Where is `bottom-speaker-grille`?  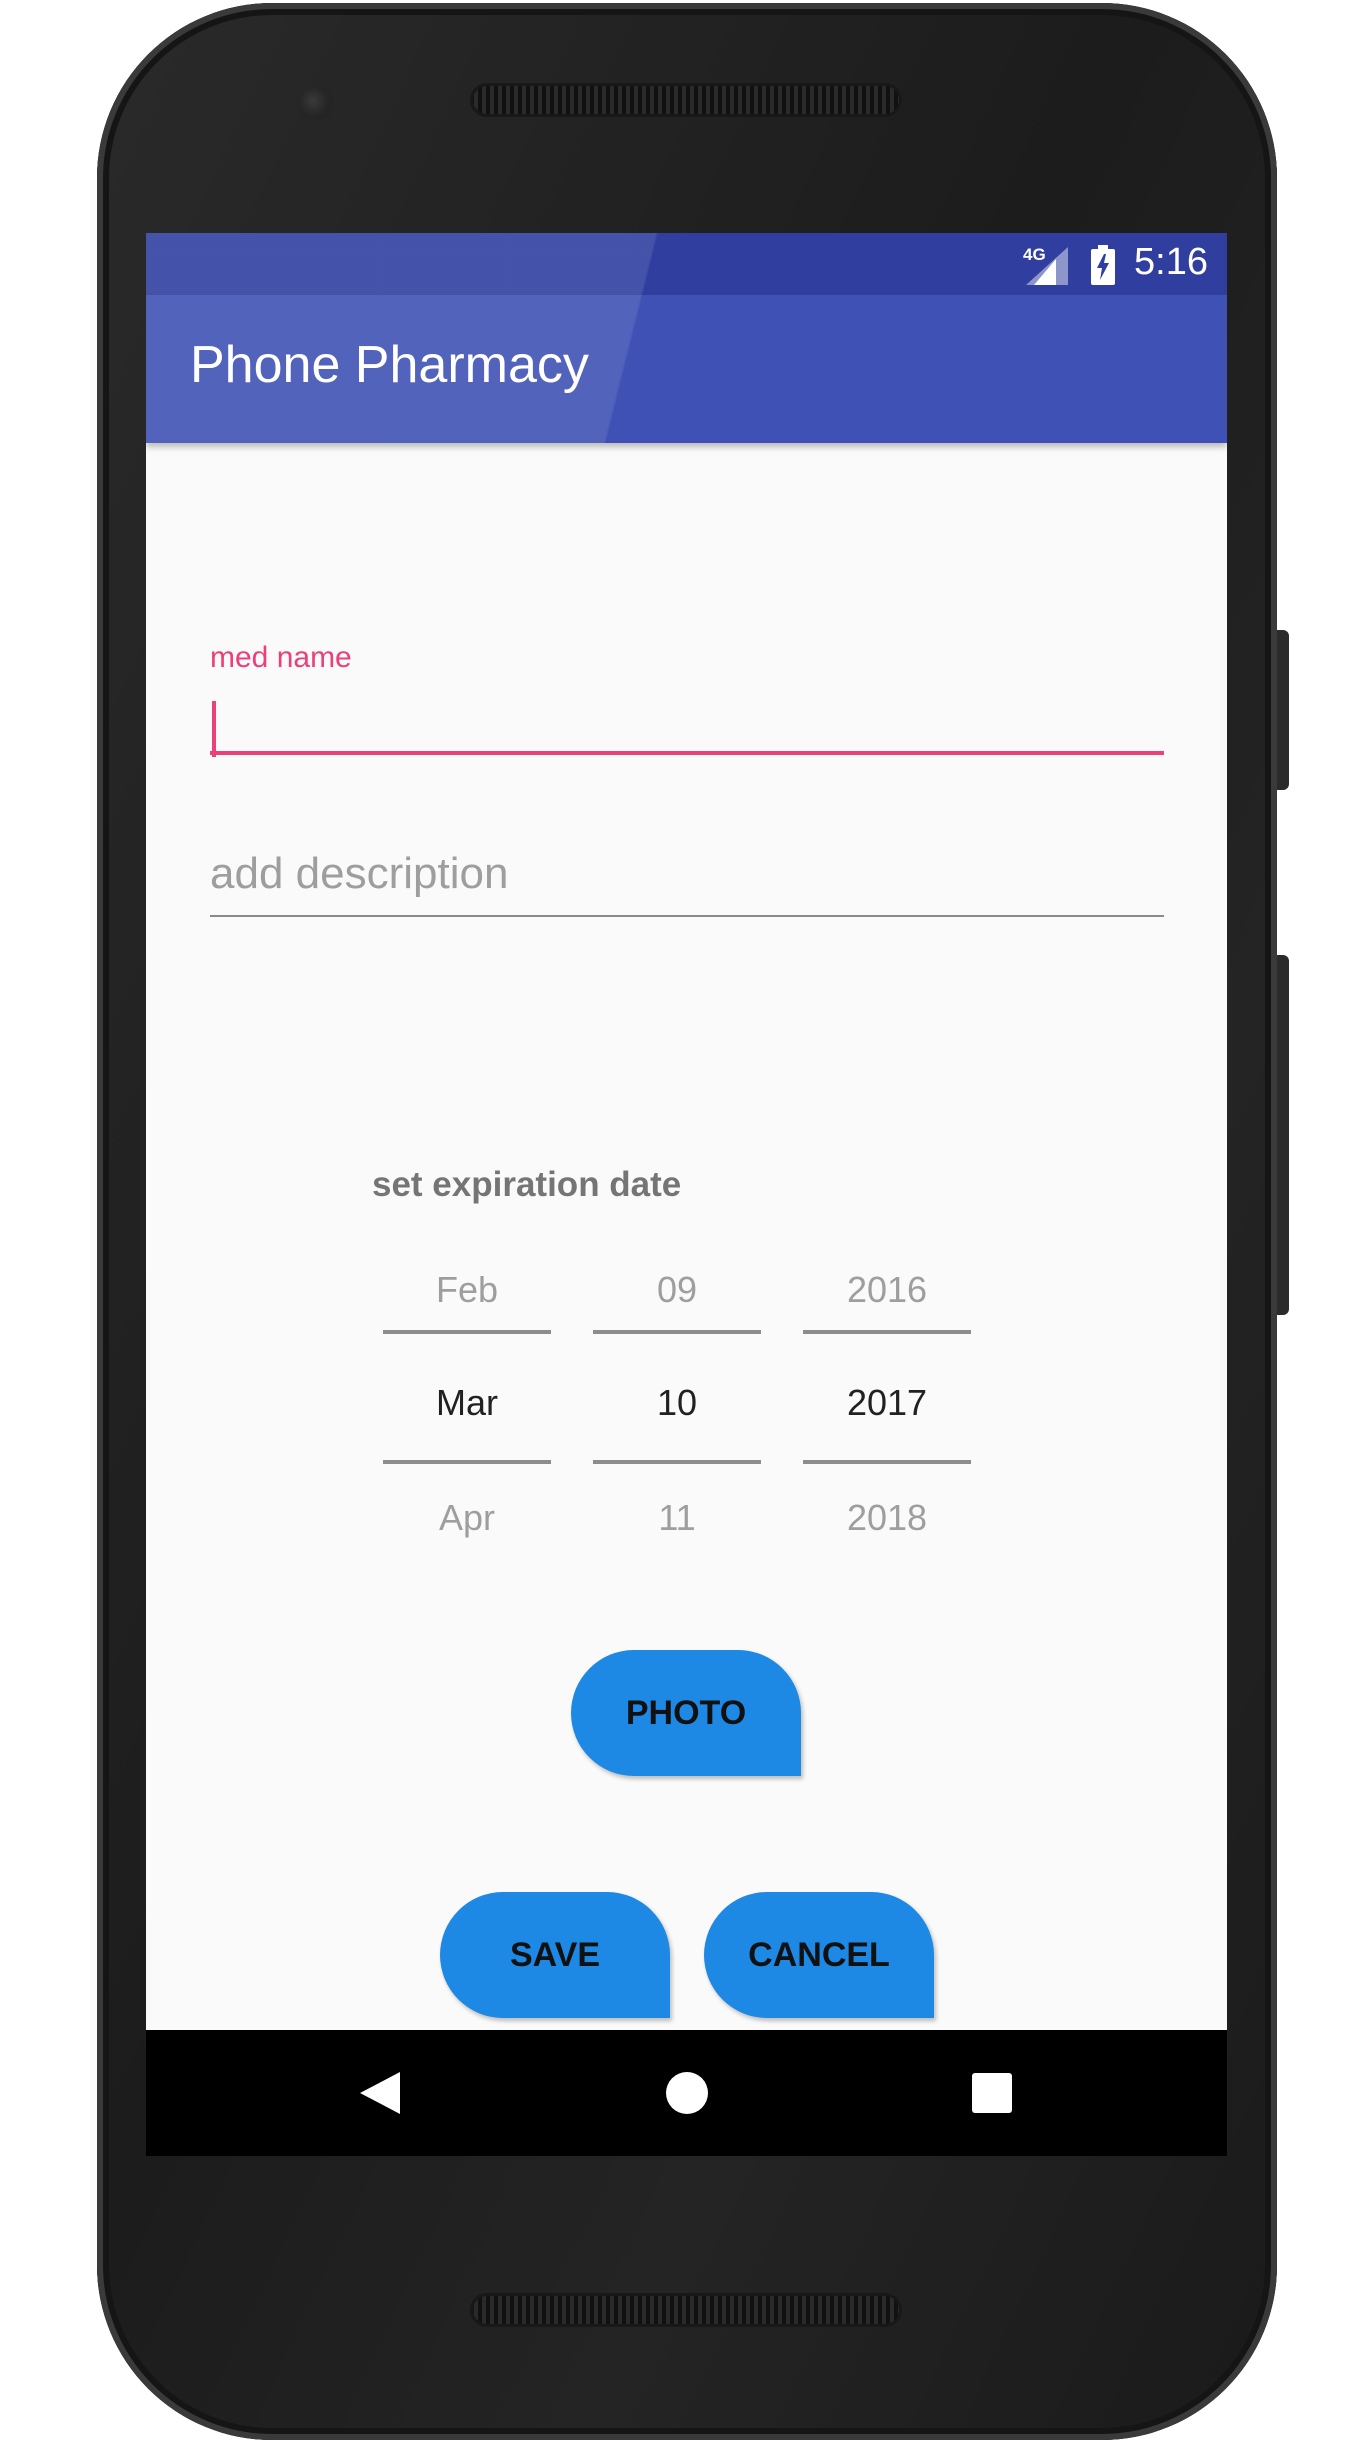
bottom-speaker-grille is located at coordinates (686, 2310).